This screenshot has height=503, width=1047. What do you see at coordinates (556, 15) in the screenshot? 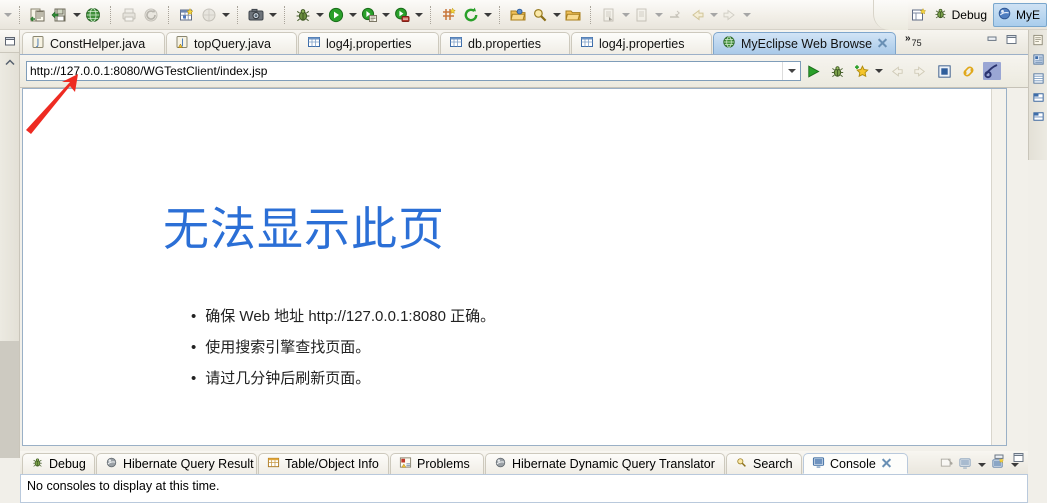
I see `search-dropdown` at bounding box center [556, 15].